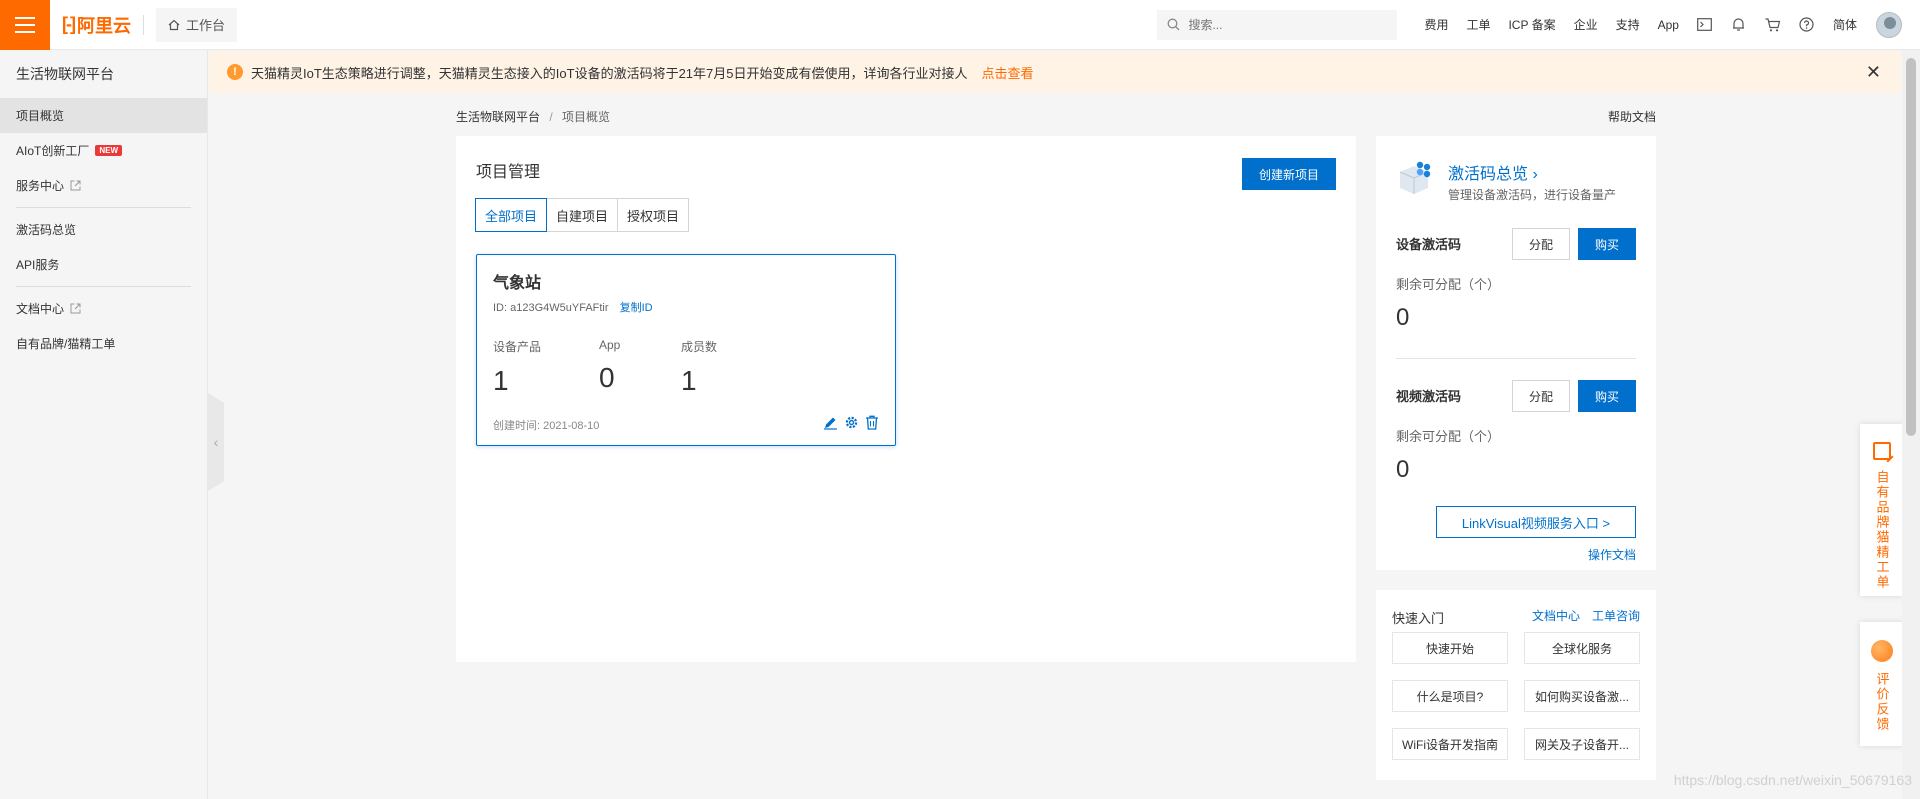 This screenshot has width=1920, height=799. What do you see at coordinates (103, 185) in the screenshot?
I see `sidebar-item-service-center: 服务中心` at bounding box center [103, 185].